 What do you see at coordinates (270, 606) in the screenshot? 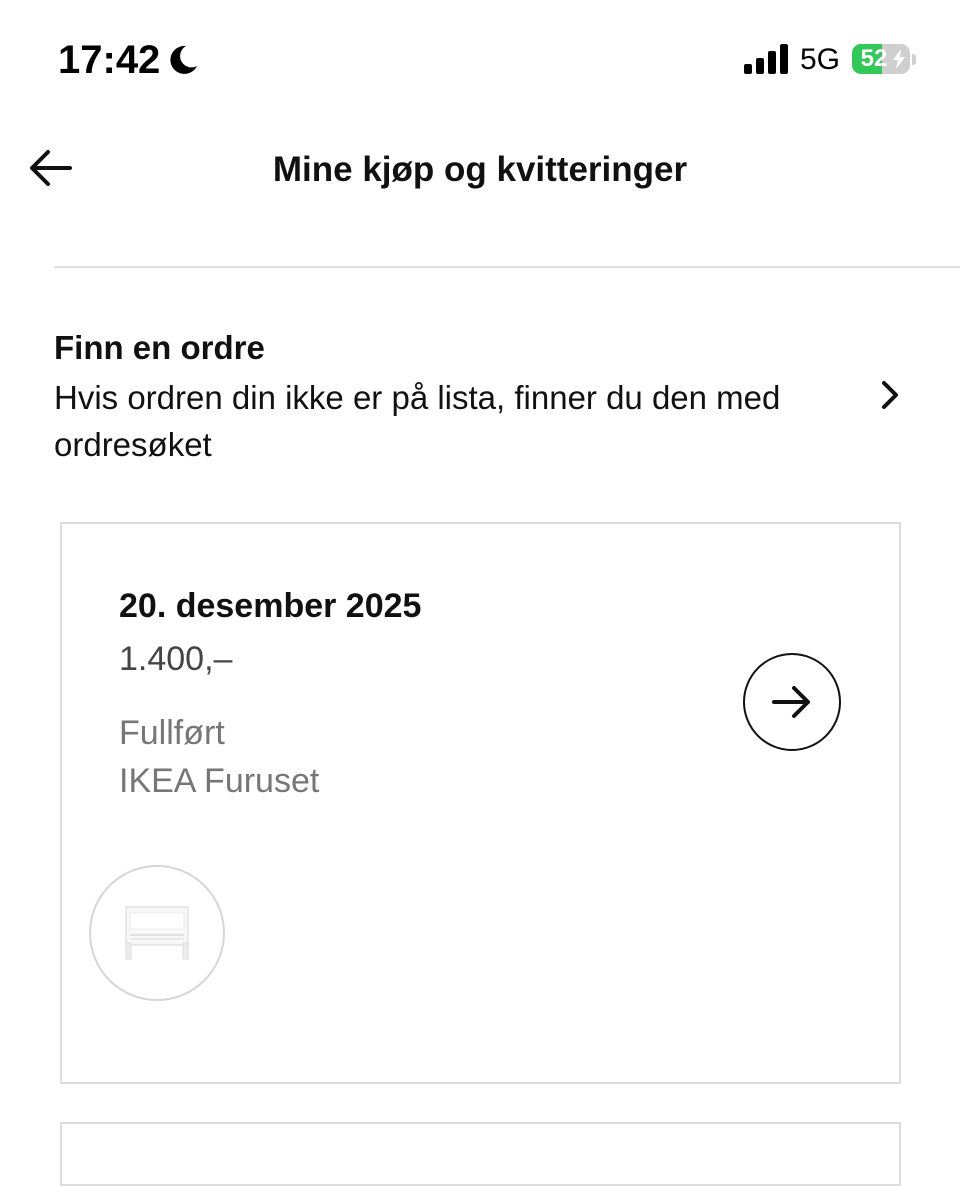
I see `order-date: 20. desember 2025` at bounding box center [270, 606].